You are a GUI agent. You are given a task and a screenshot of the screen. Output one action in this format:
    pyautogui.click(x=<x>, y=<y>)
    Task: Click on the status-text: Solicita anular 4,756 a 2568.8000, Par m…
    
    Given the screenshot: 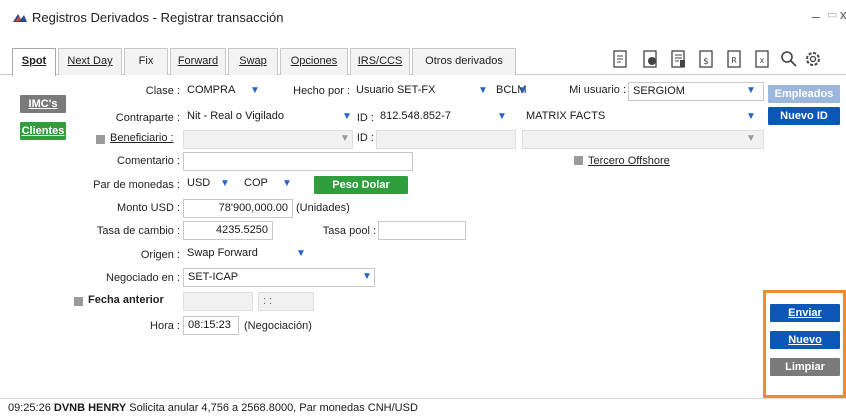 What is the action you would take?
    pyautogui.click(x=273, y=408)
    